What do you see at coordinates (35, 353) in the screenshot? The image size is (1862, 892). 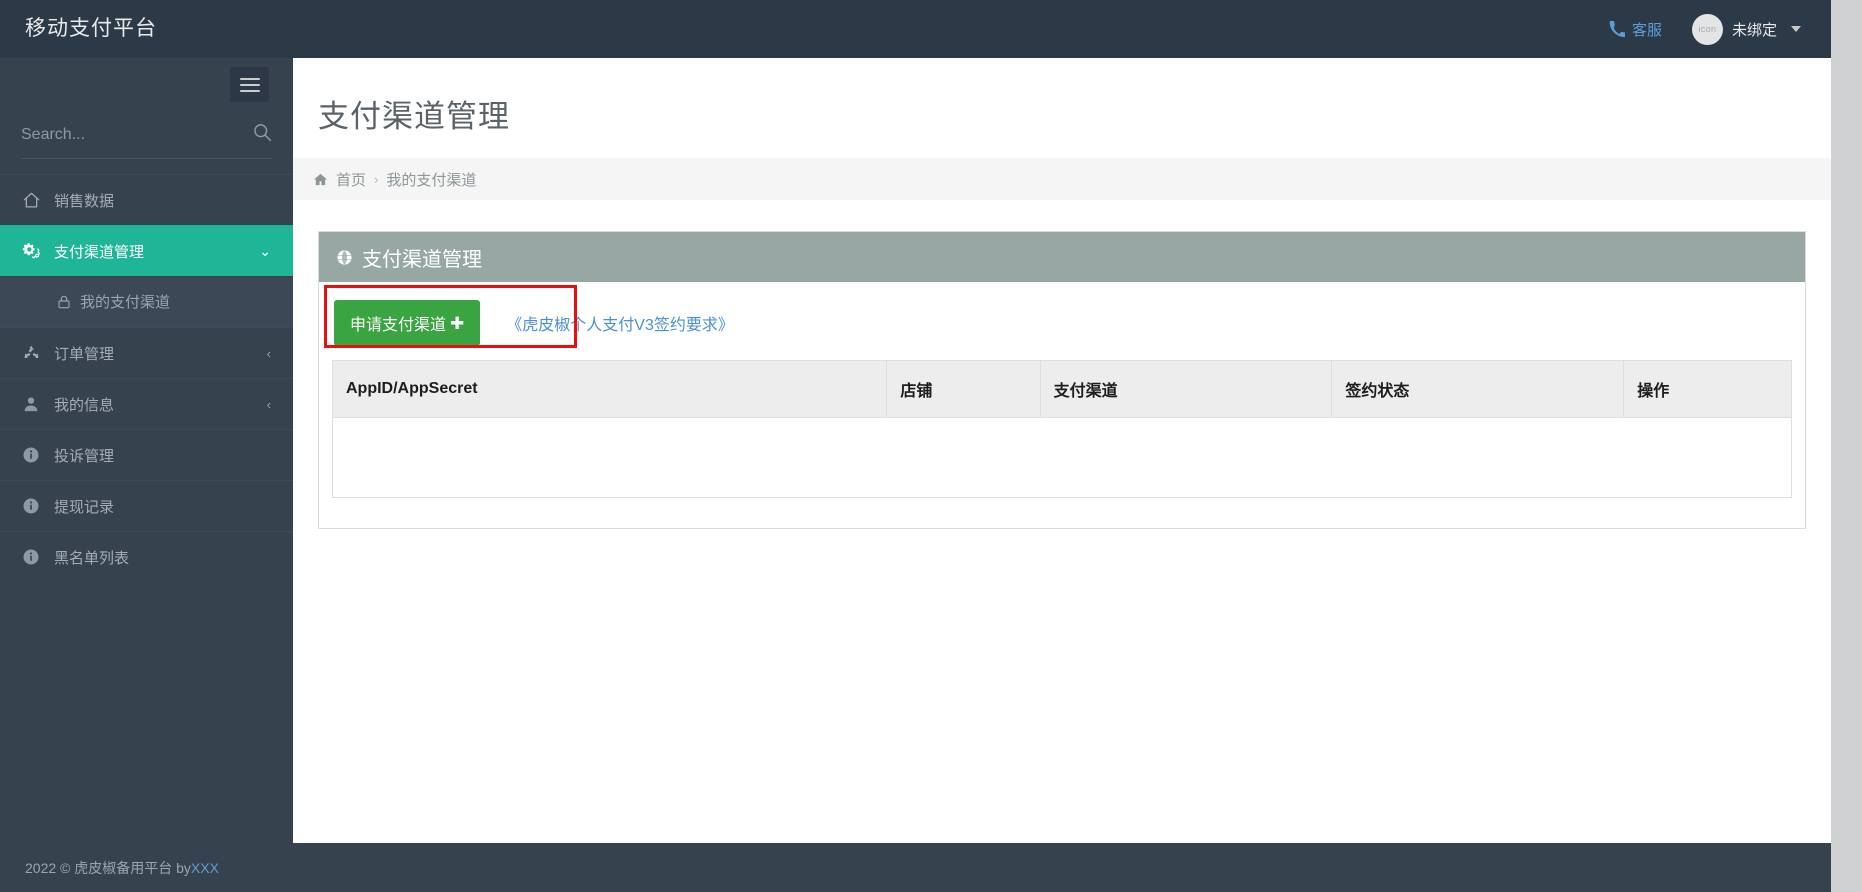 I see `recycle-icon` at bounding box center [35, 353].